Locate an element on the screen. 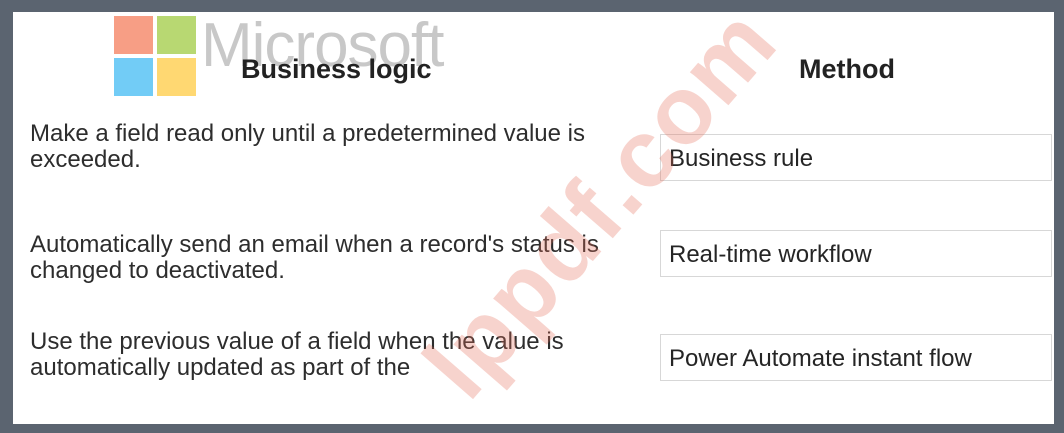 Image resolution: width=1064 pixels, height=433 pixels. logo-square-red is located at coordinates (133, 35).